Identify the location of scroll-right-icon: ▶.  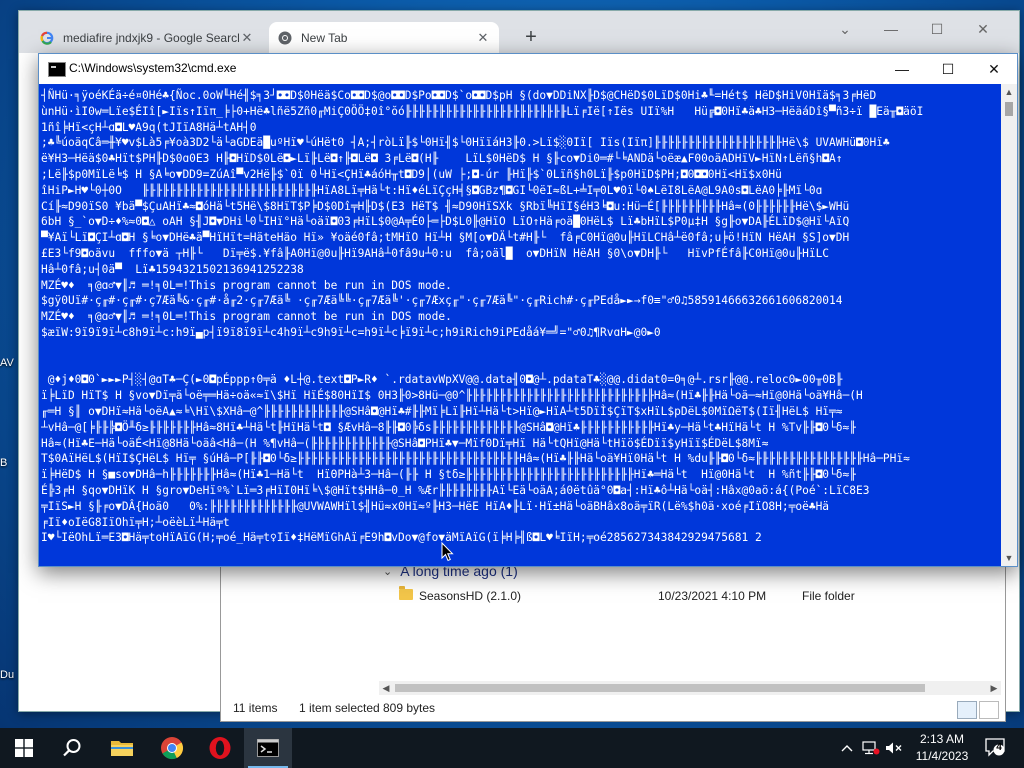
(994, 688).